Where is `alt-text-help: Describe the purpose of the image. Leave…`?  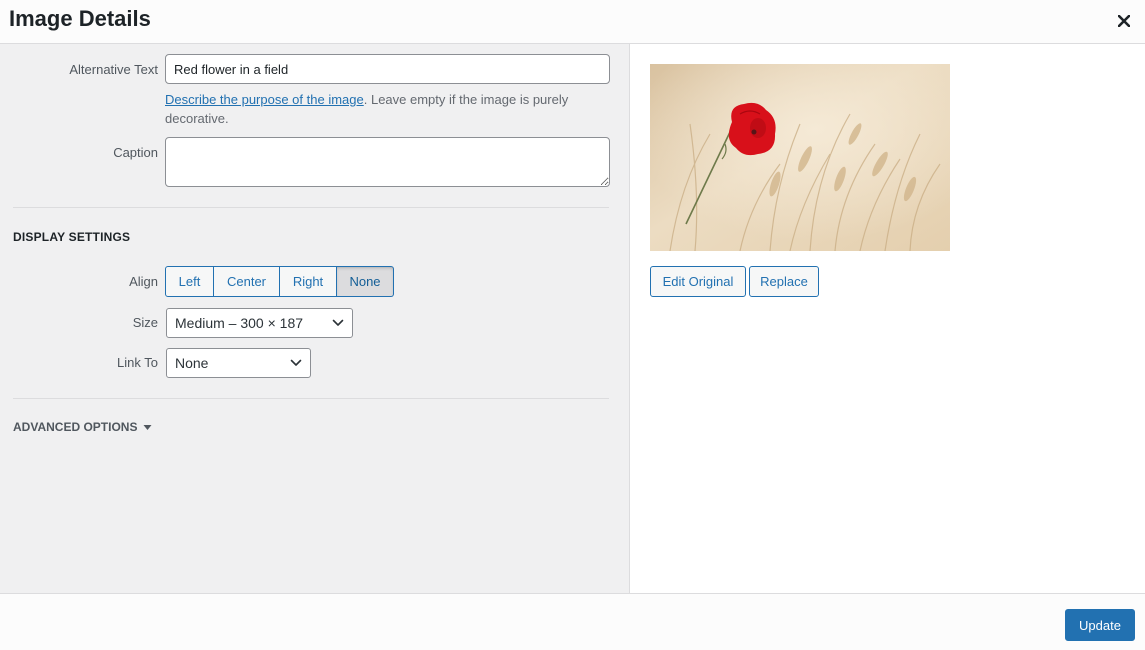 alt-text-help: Describe the purpose of the image. Leave… is located at coordinates (390, 109).